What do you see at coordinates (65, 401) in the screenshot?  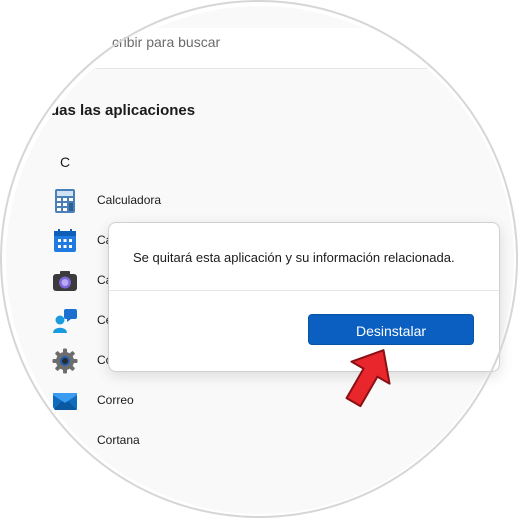 I see `mail-icon` at bounding box center [65, 401].